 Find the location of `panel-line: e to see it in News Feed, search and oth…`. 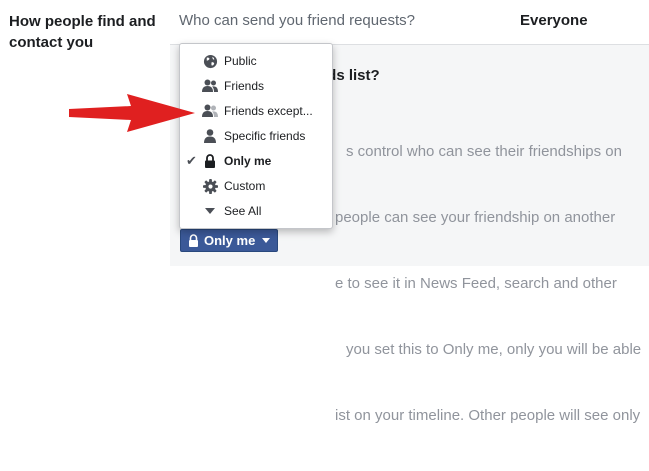

panel-line: e to see it in News Feed, search and oth… is located at coordinates (476, 283).